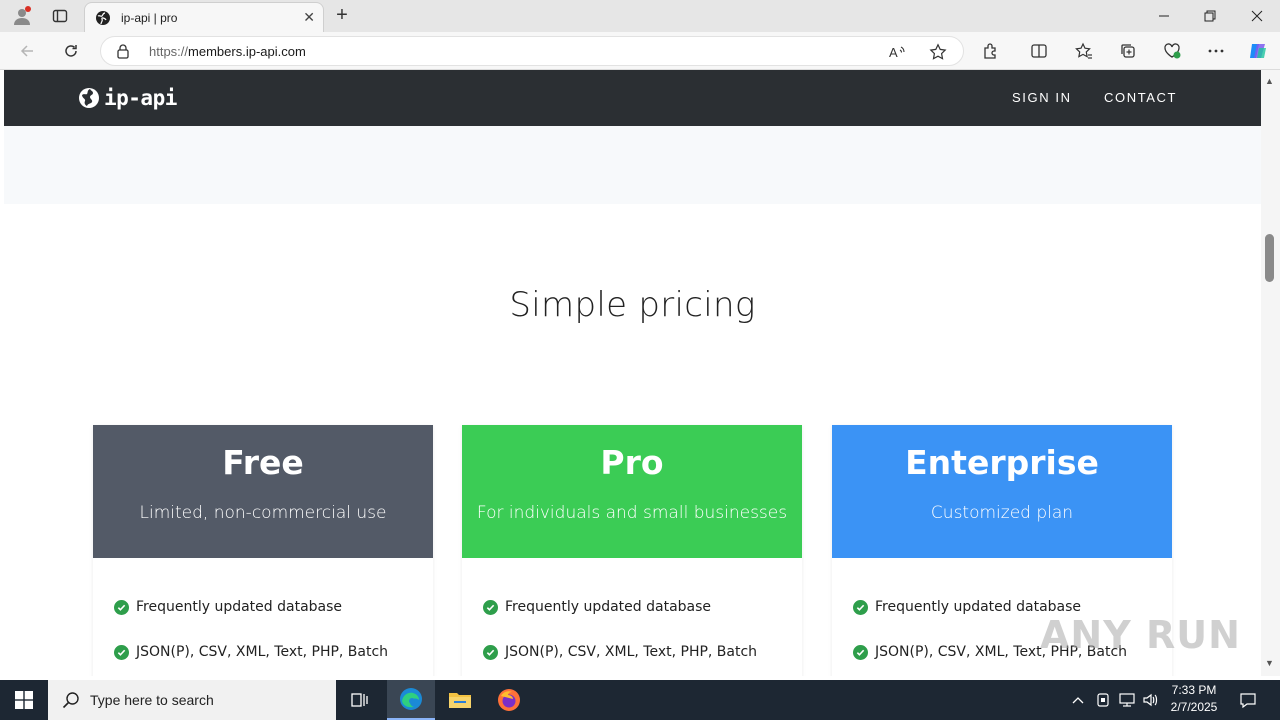 Image resolution: width=1280 pixels, height=720 pixels. What do you see at coordinates (263, 513) in the screenshot?
I see `plan-description: Limited, non-commercial use` at bounding box center [263, 513].